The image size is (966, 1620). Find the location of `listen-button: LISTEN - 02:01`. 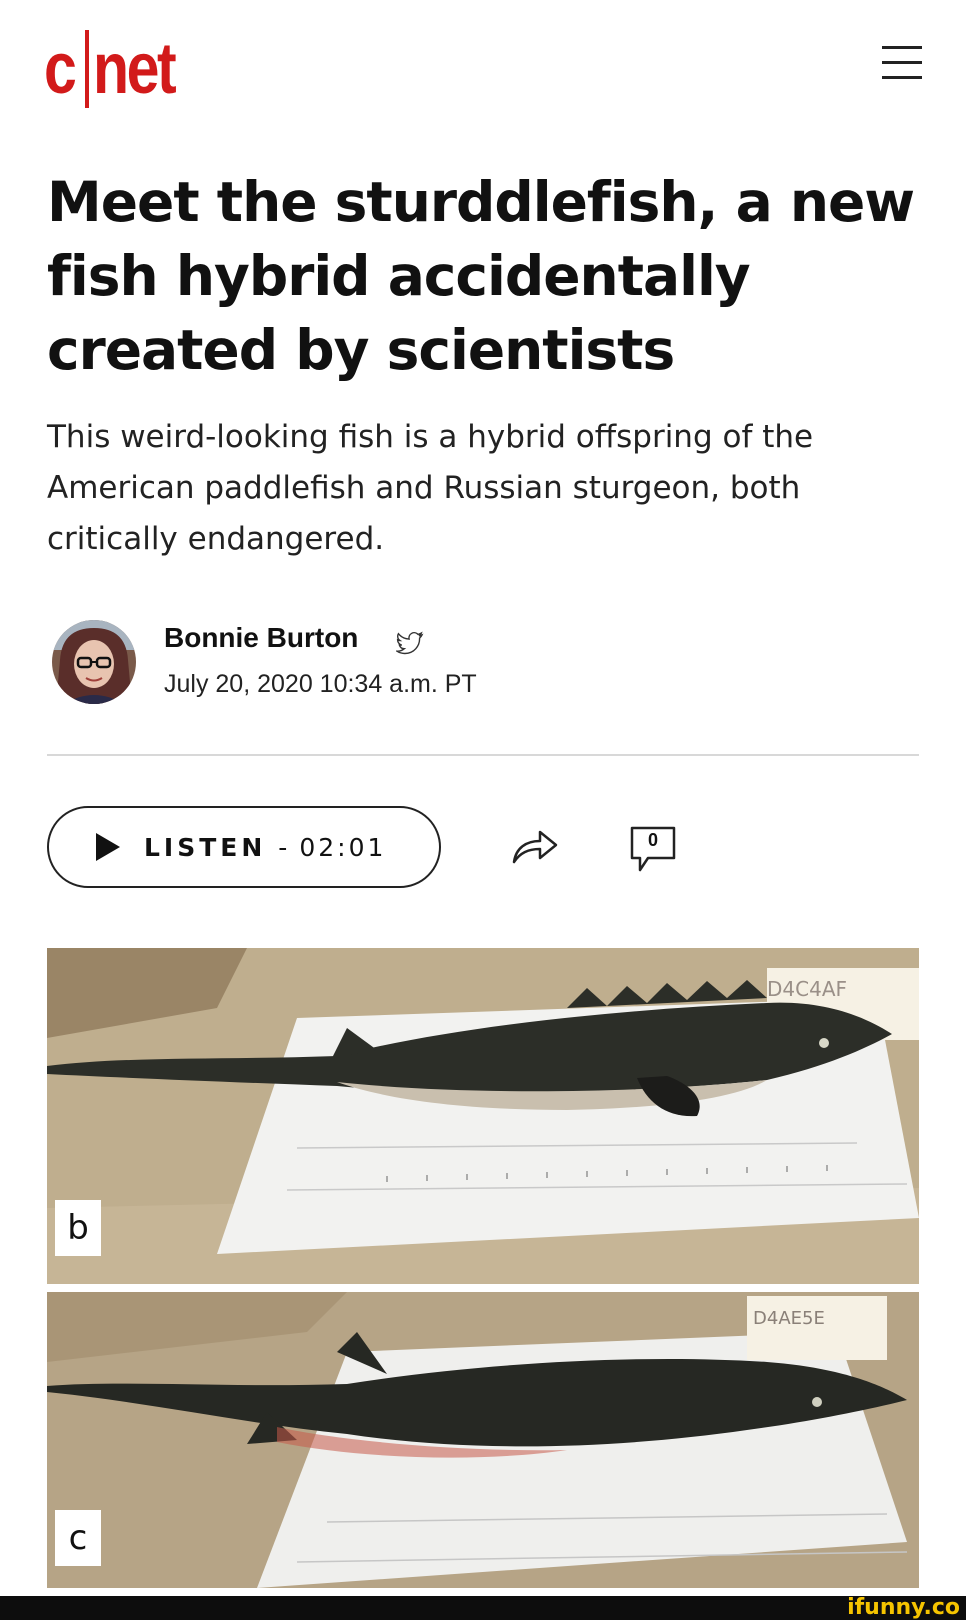

listen-button: LISTEN - 02:01 is located at coordinates (244, 847).